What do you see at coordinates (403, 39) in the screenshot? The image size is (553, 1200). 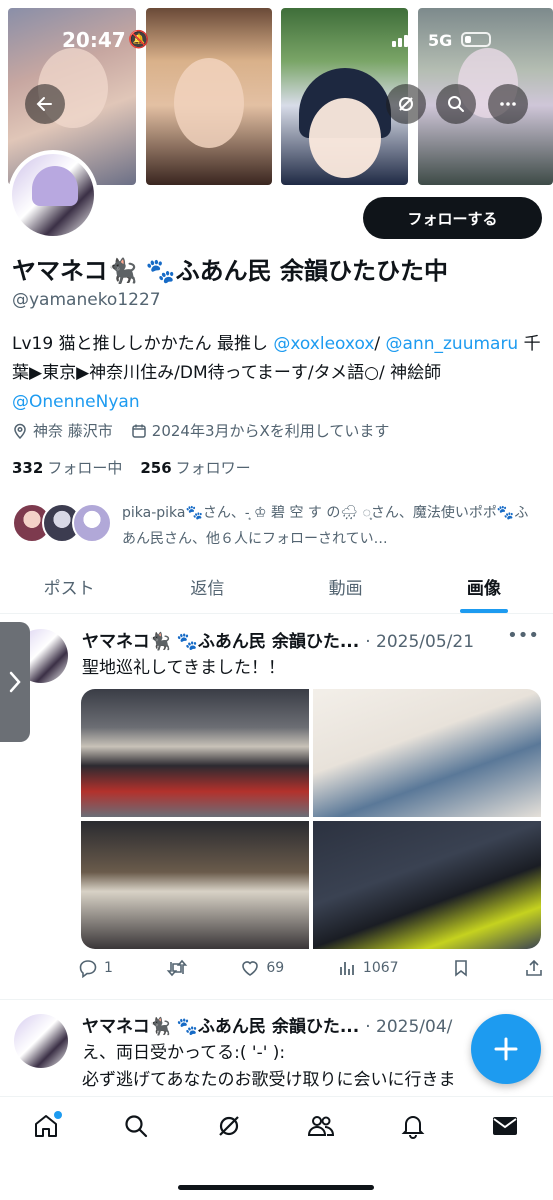 I see `signal-icon` at bounding box center [403, 39].